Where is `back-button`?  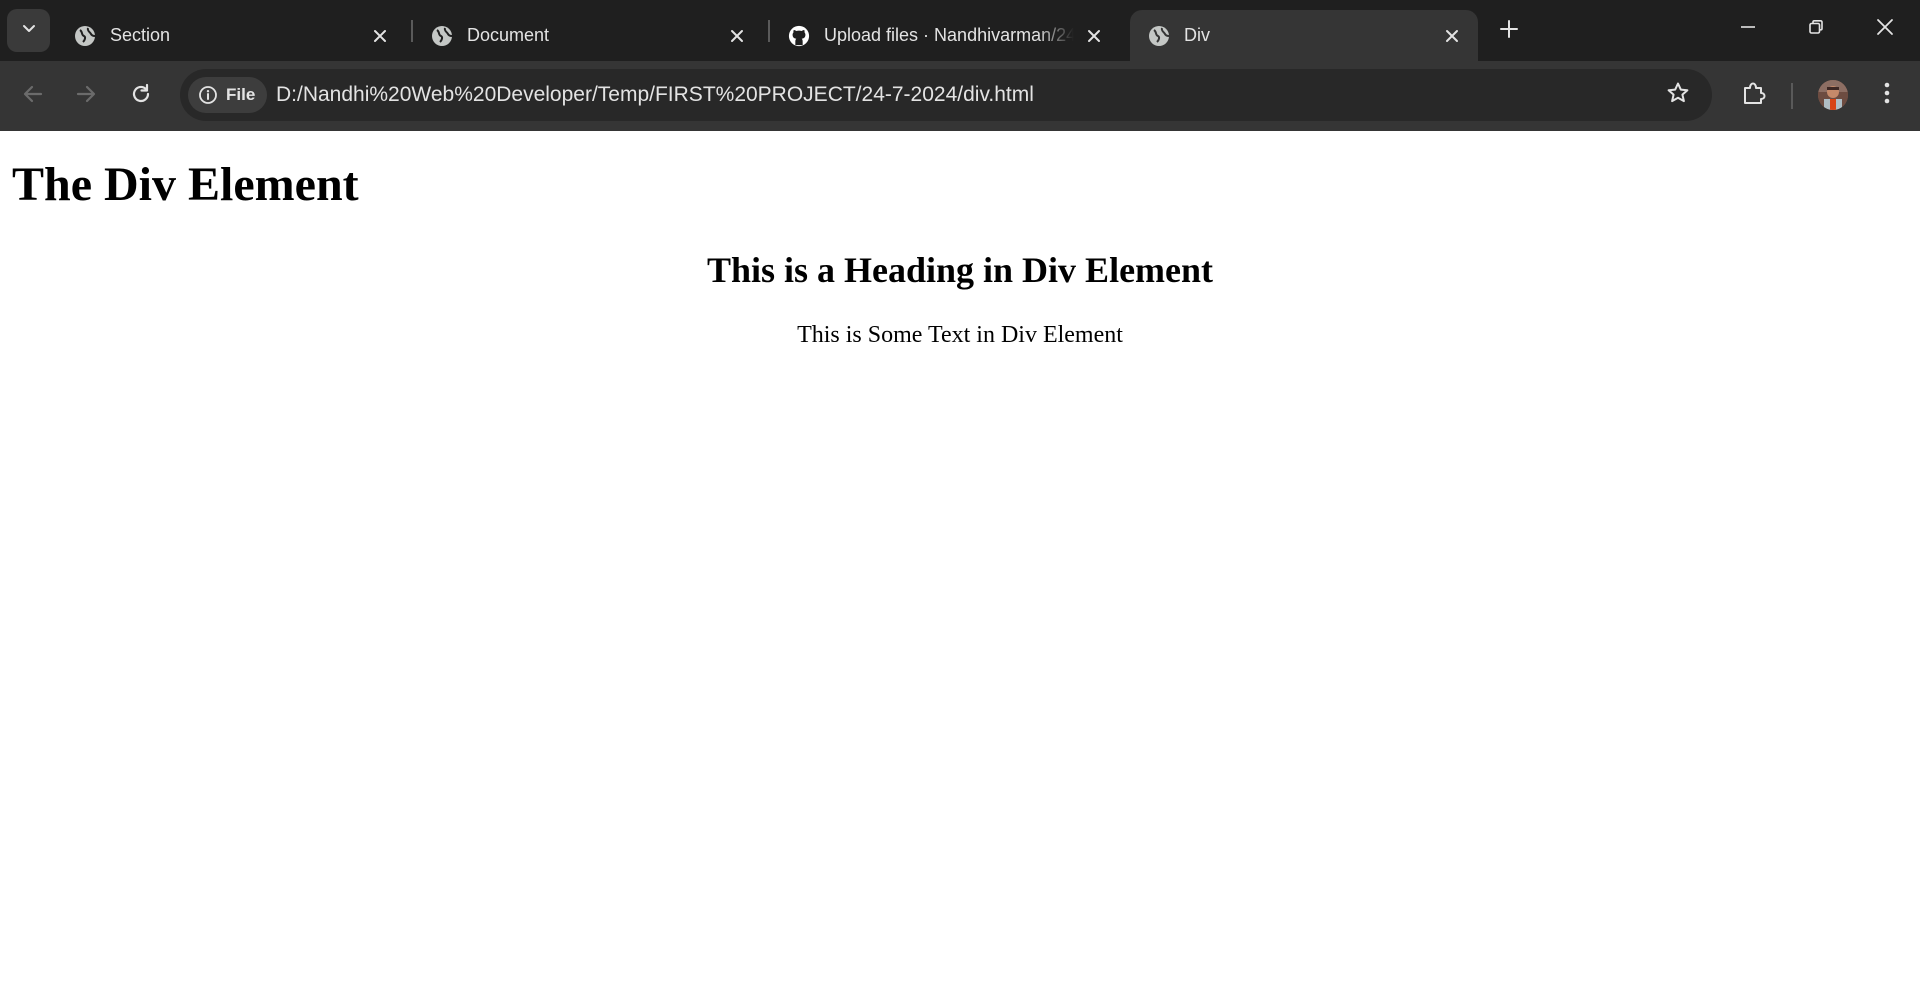
back-button is located at coordinates (33, 96).